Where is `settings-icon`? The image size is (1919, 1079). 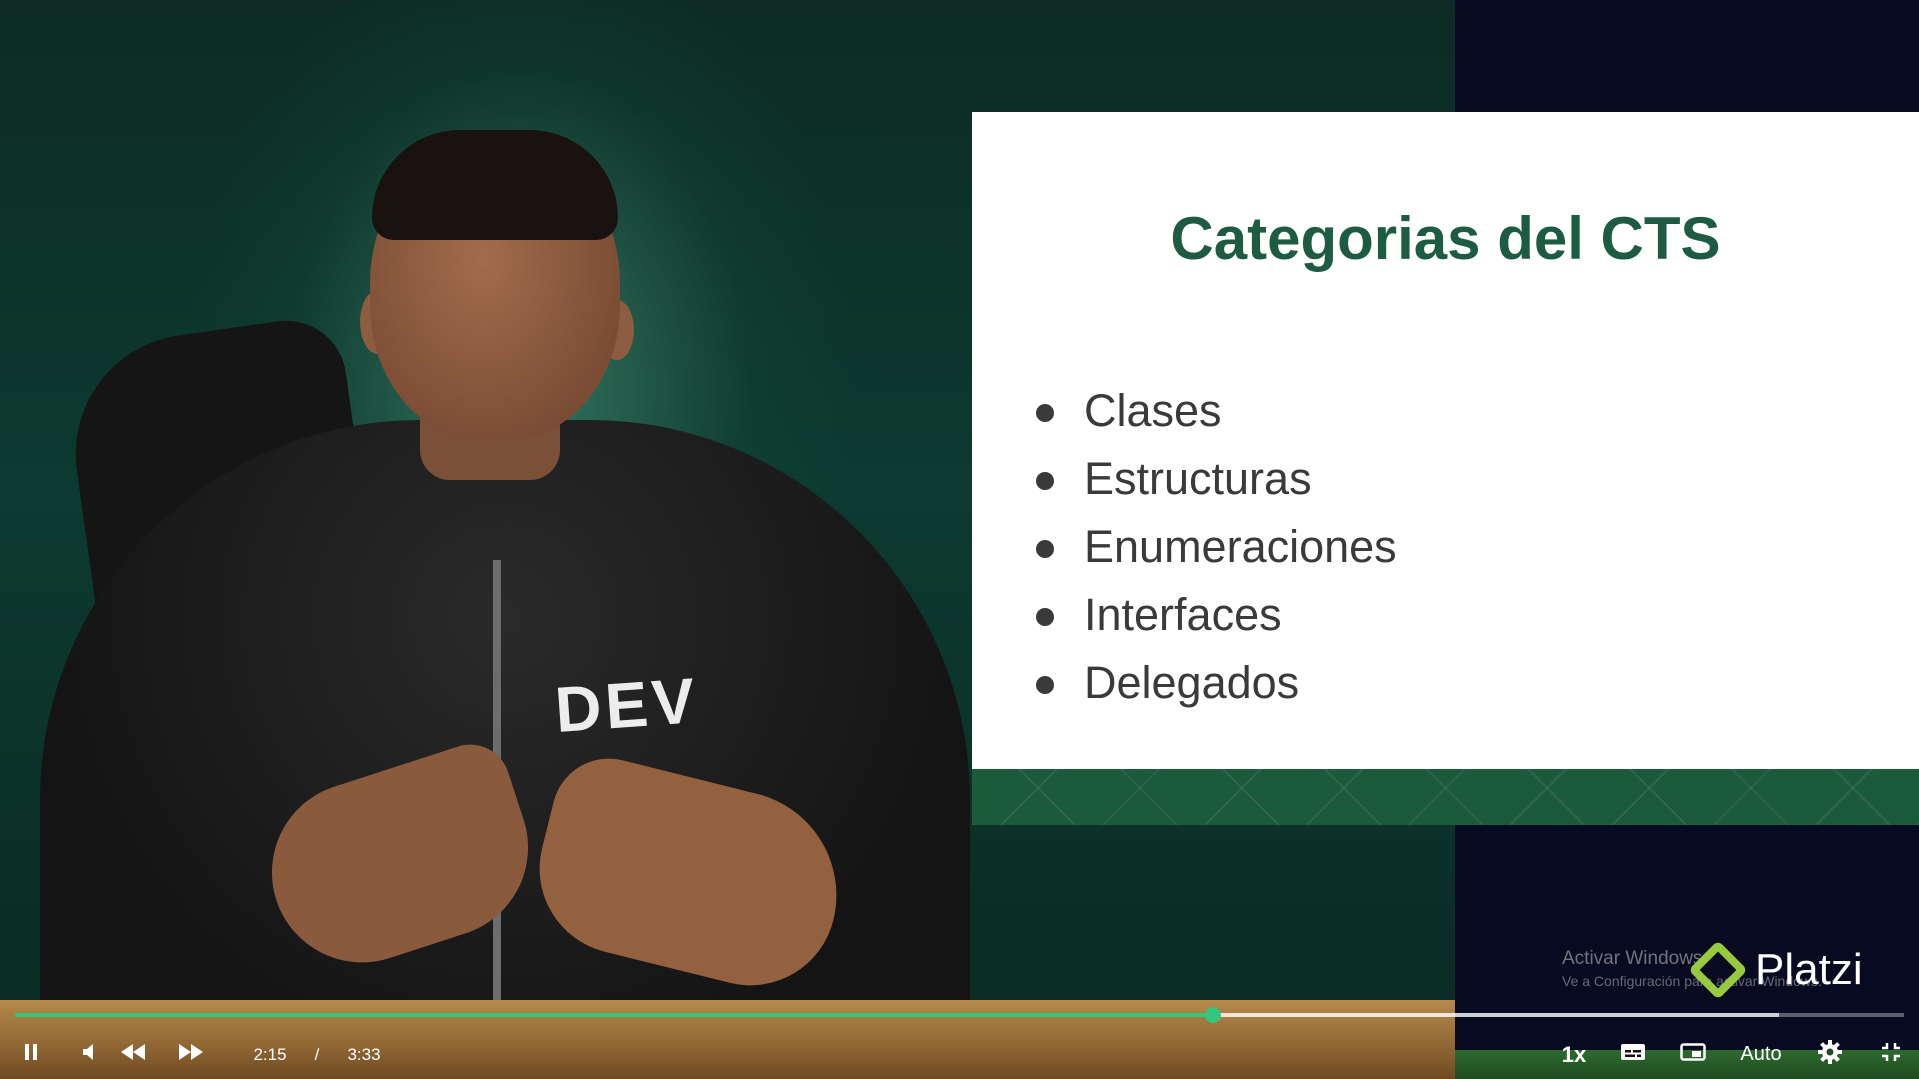
settings-icon is located at coordinates (1830, 1054).